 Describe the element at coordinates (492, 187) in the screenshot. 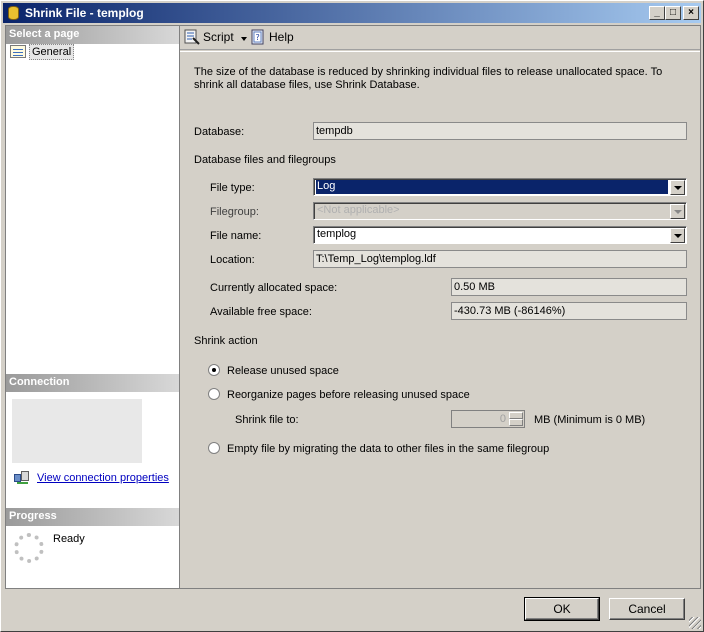

I see `file-type-value: Log` at that location.